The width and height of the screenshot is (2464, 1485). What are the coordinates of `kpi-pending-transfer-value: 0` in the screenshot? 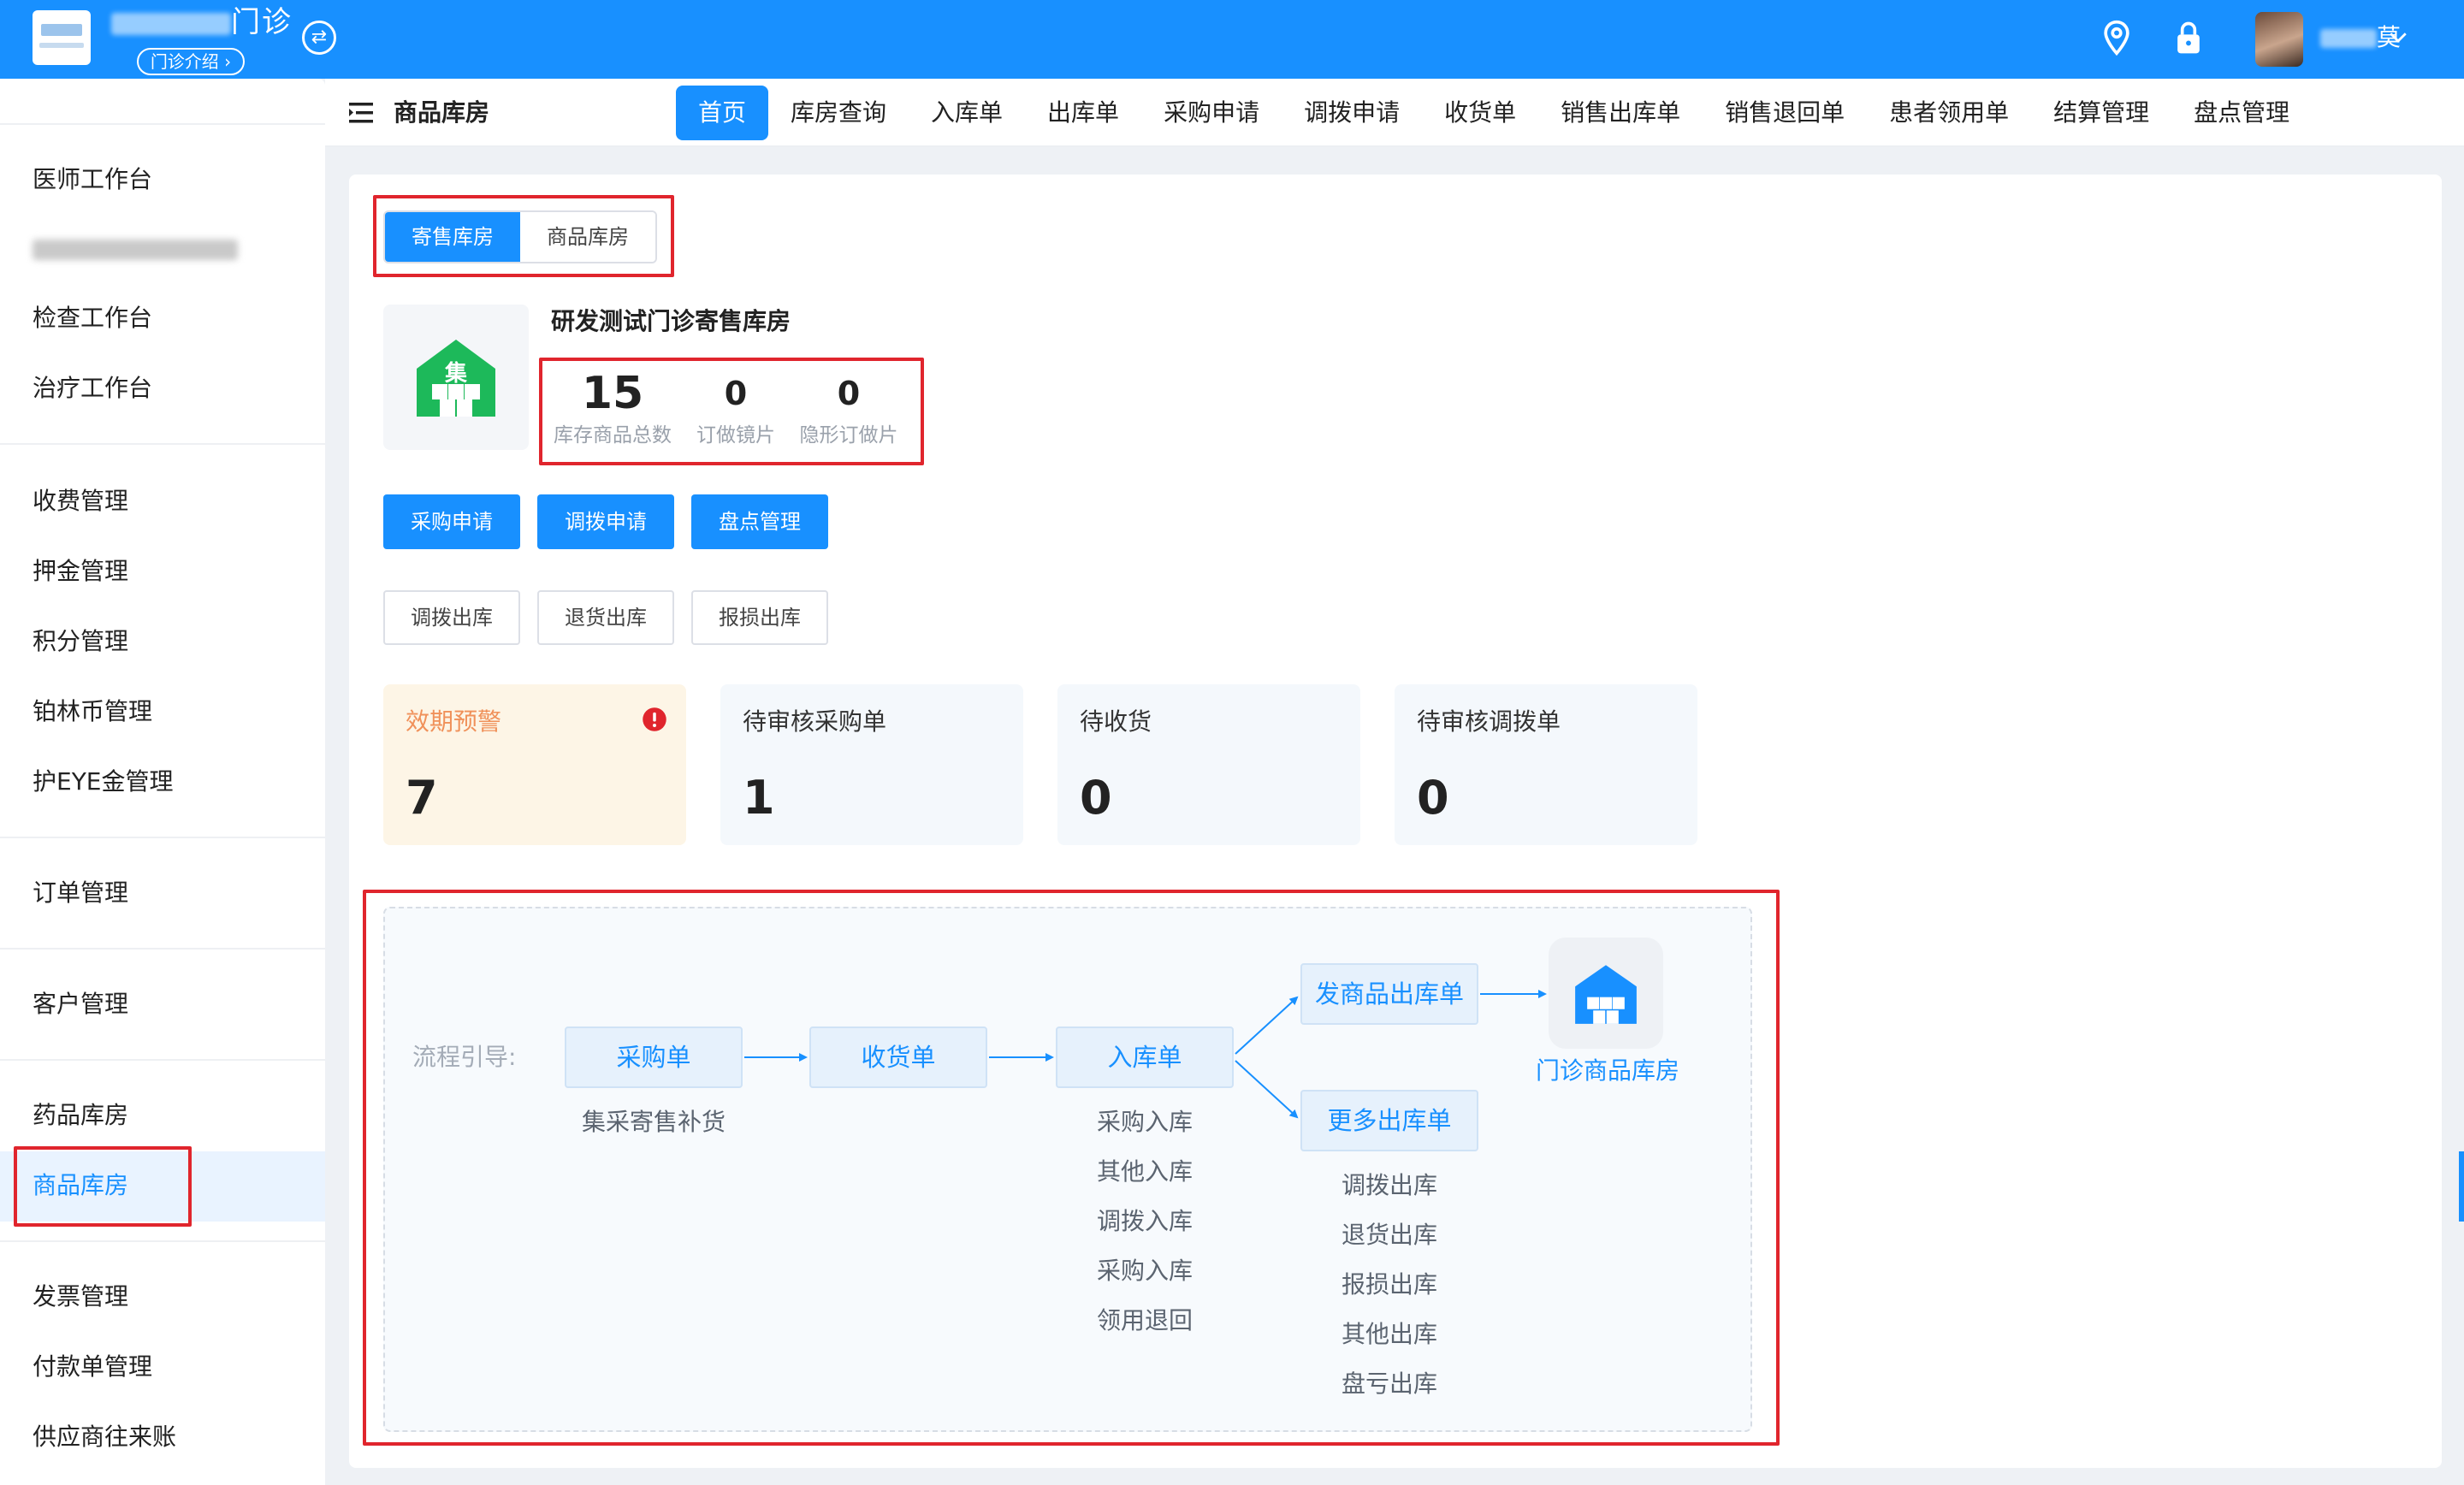 It's located at (1433, 798).